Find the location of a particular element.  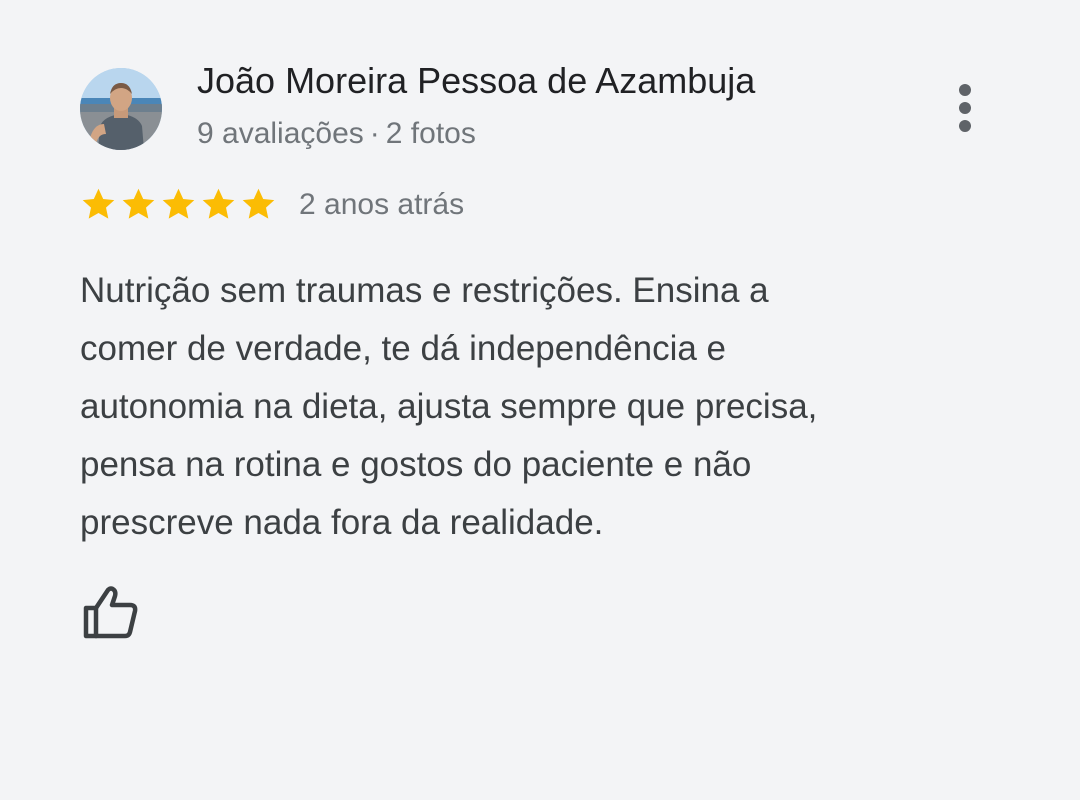

thumb-up-icon is located at coordinates (110, 612).